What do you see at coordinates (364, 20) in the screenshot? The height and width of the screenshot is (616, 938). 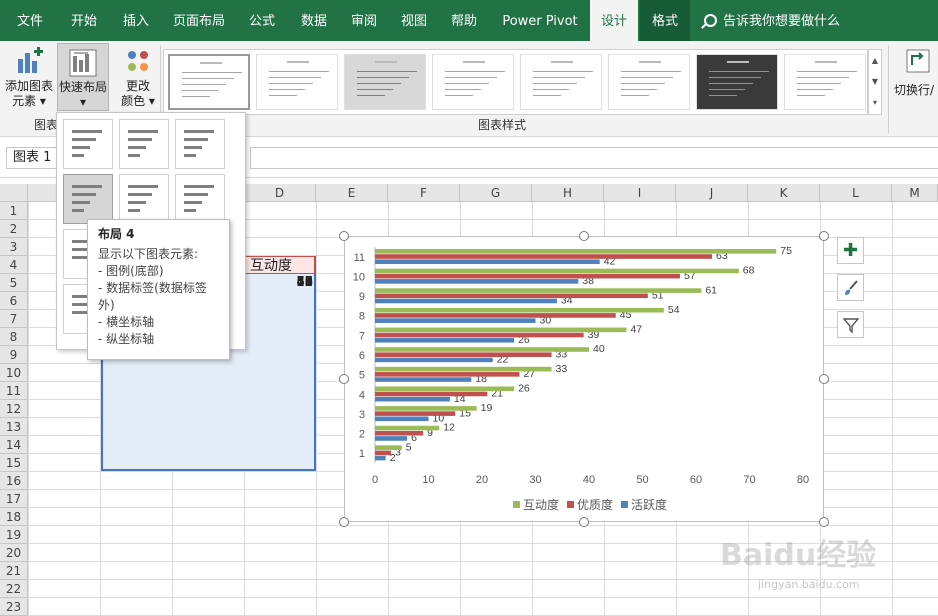 I see `tab-review: 审阅` at bounding box center [364, 20].